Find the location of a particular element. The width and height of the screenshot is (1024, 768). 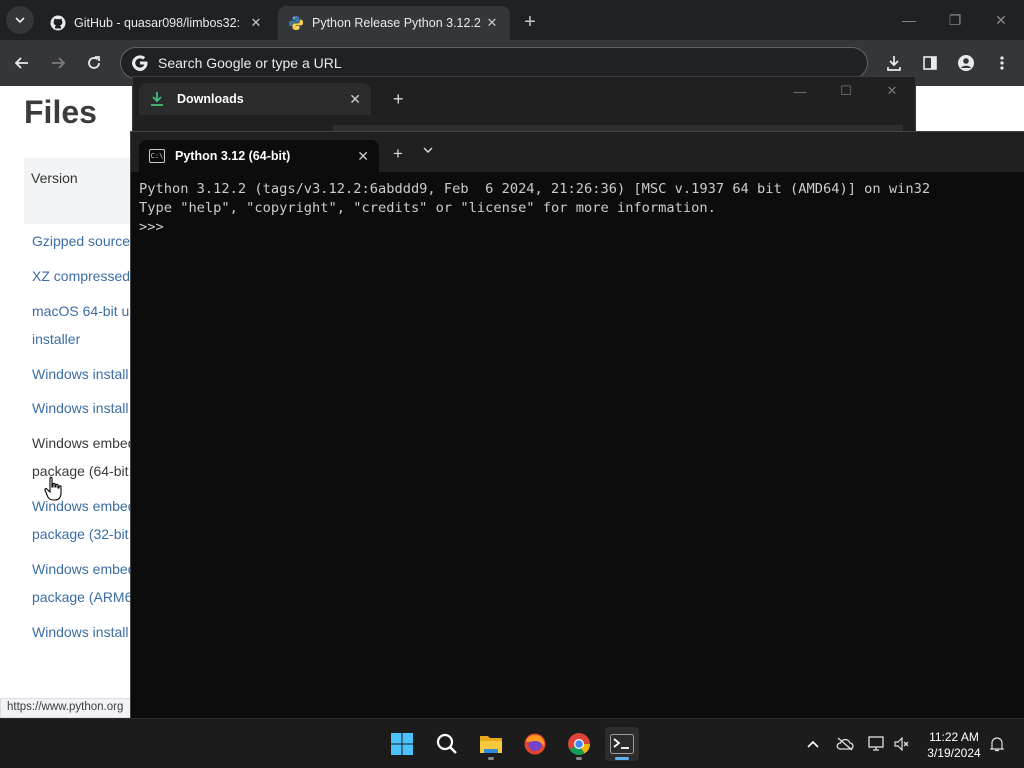

side-panel-icon is located at coordinates (930, 63).